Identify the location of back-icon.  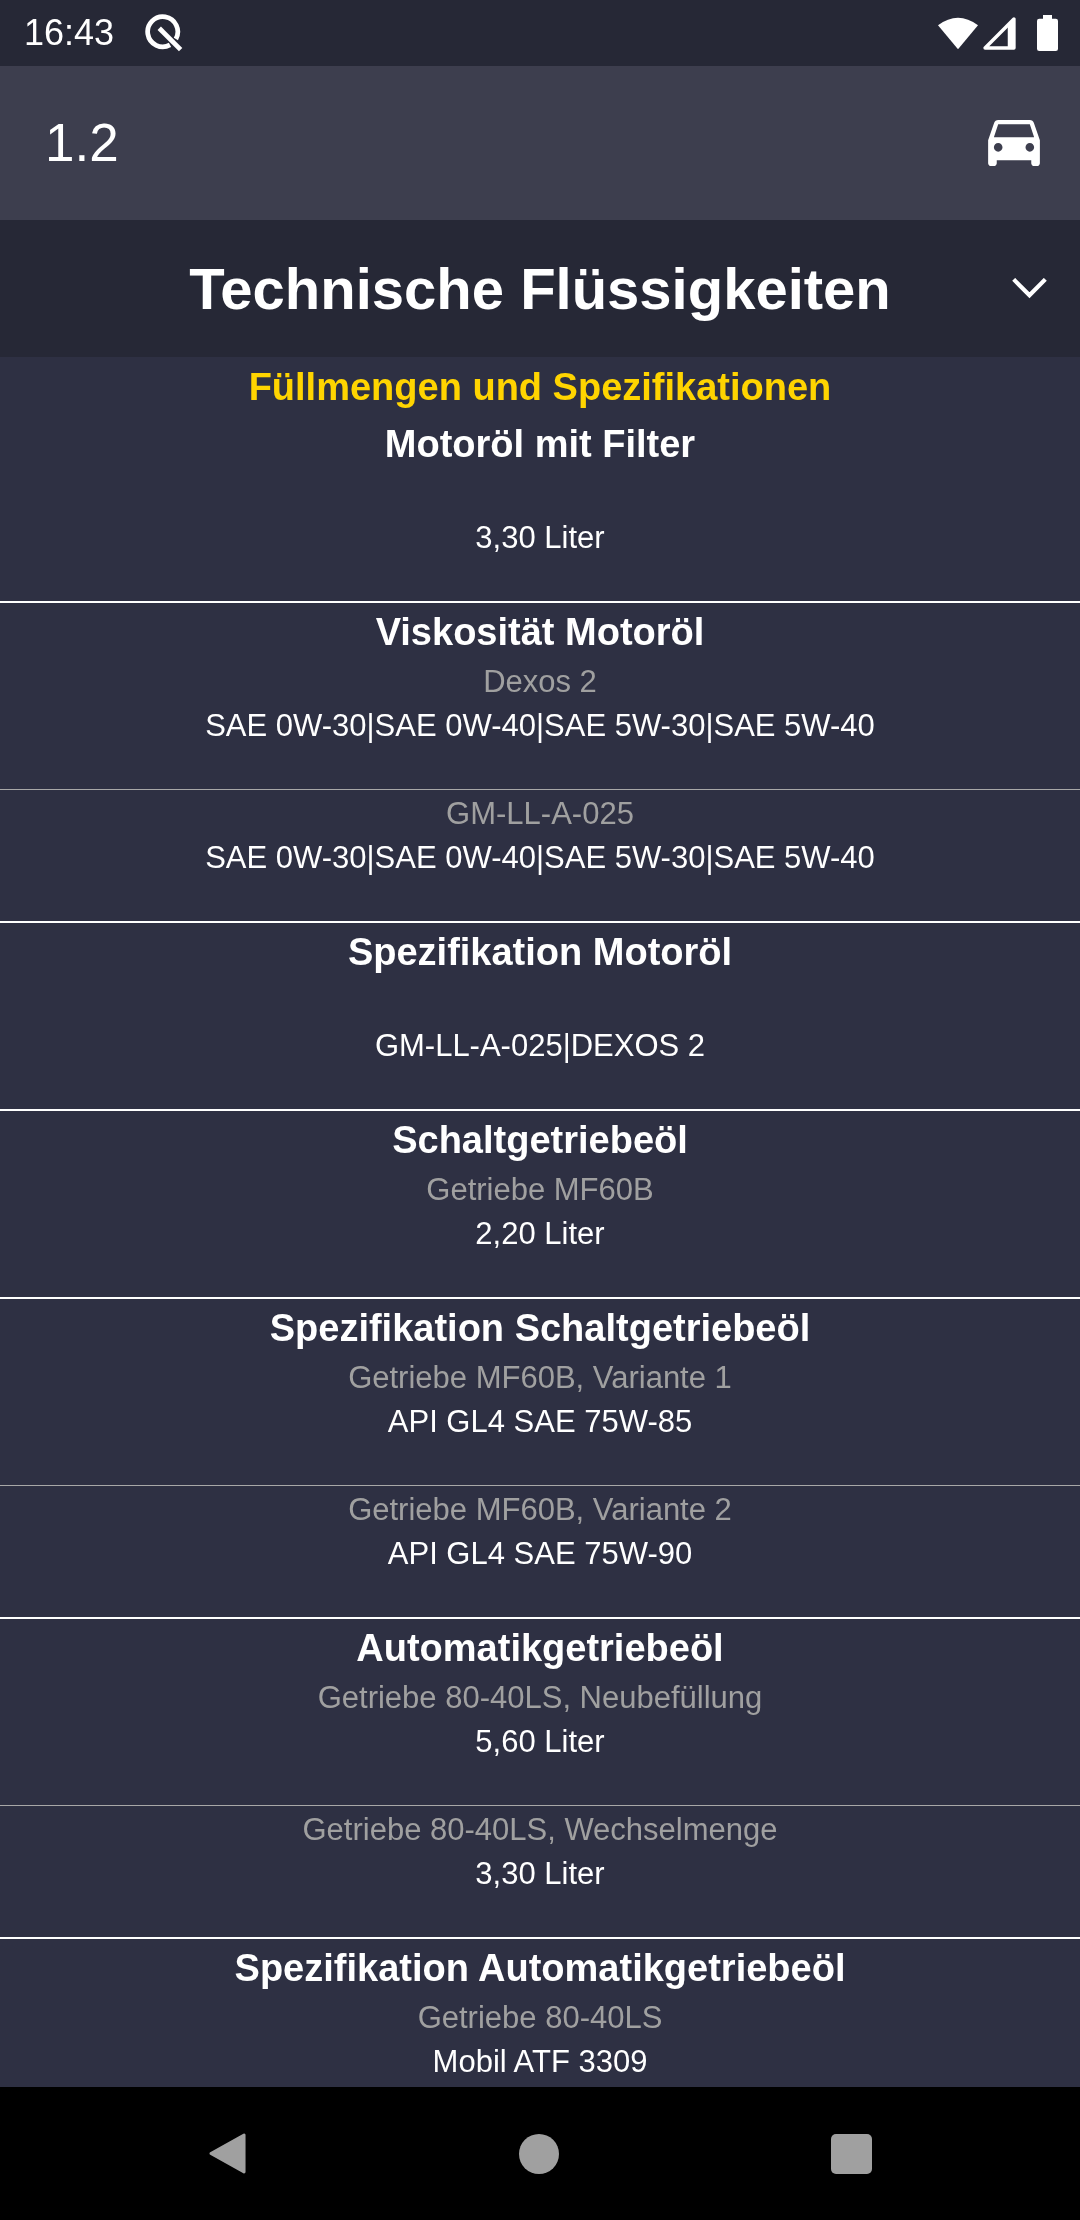
(227, 2153).